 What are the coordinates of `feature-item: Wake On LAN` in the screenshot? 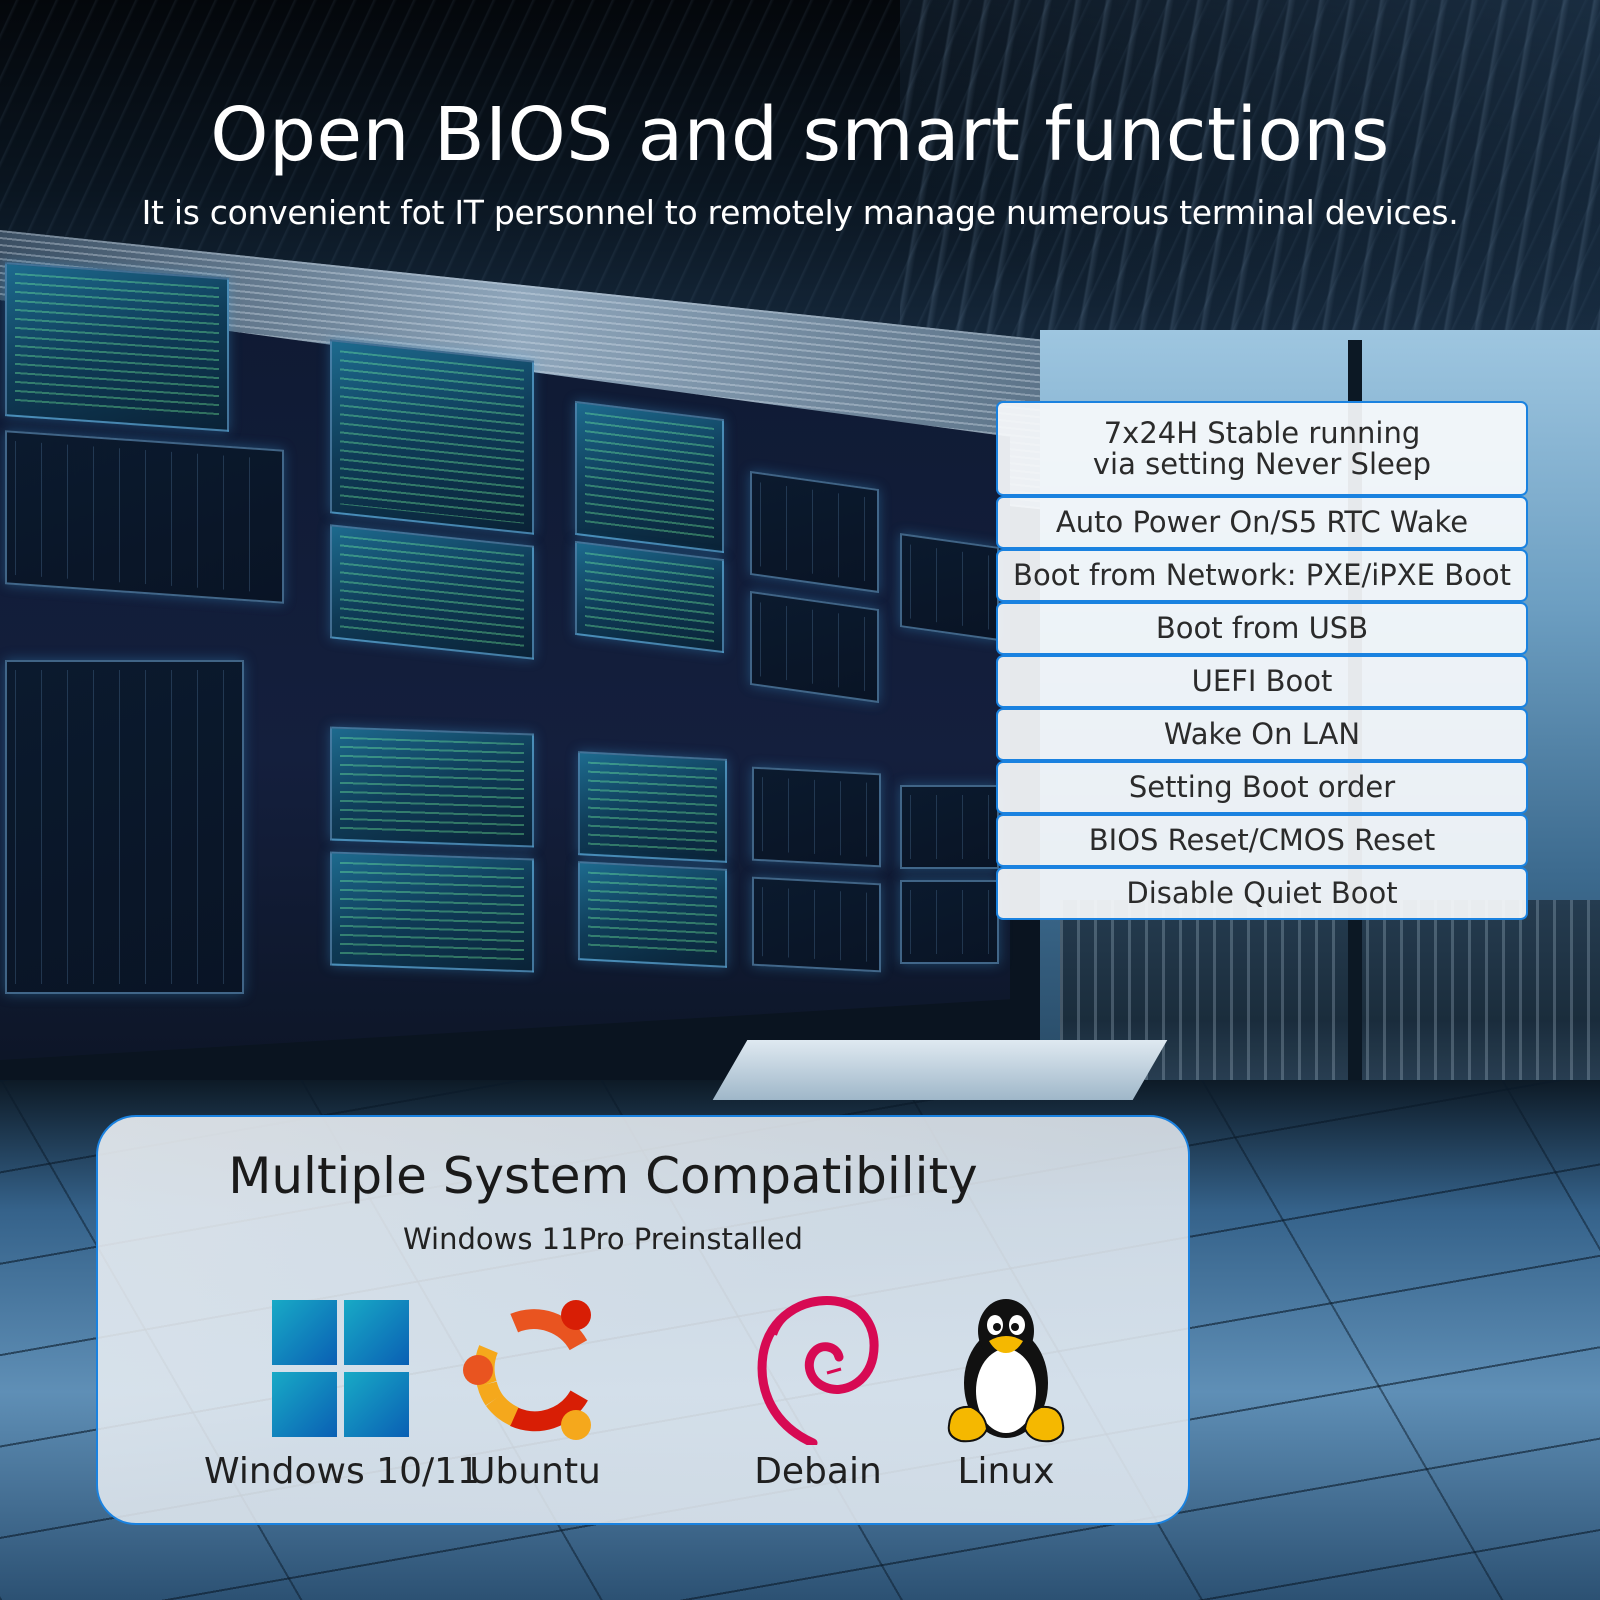 It's located at (1262, 734).